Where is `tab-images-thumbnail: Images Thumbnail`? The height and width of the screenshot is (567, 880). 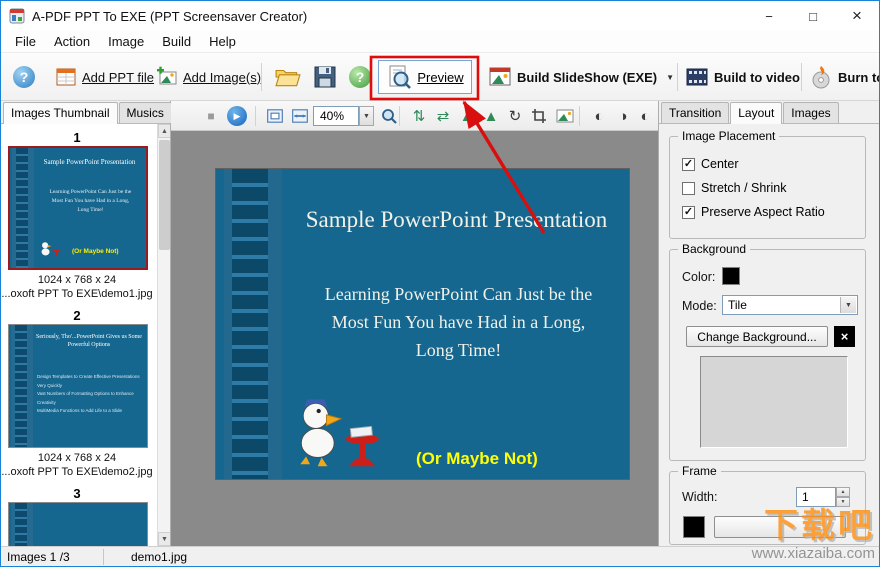
tab-images-thumbnail: Images Thumbnail is located at coordinates (60, 113).